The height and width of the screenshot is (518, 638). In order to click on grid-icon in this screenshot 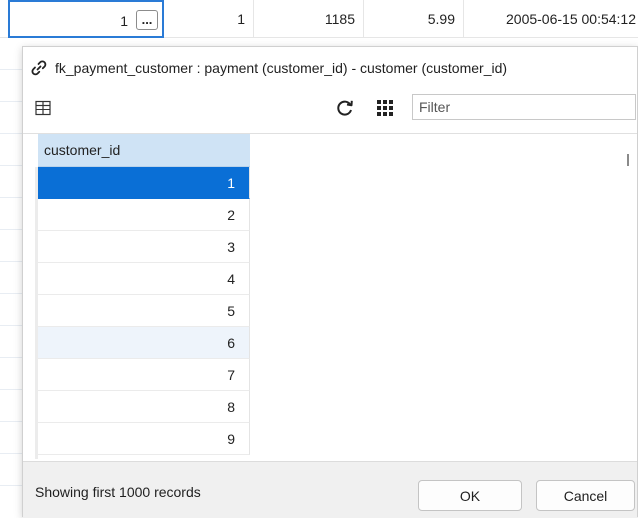, I will do `click(385, 108)`.